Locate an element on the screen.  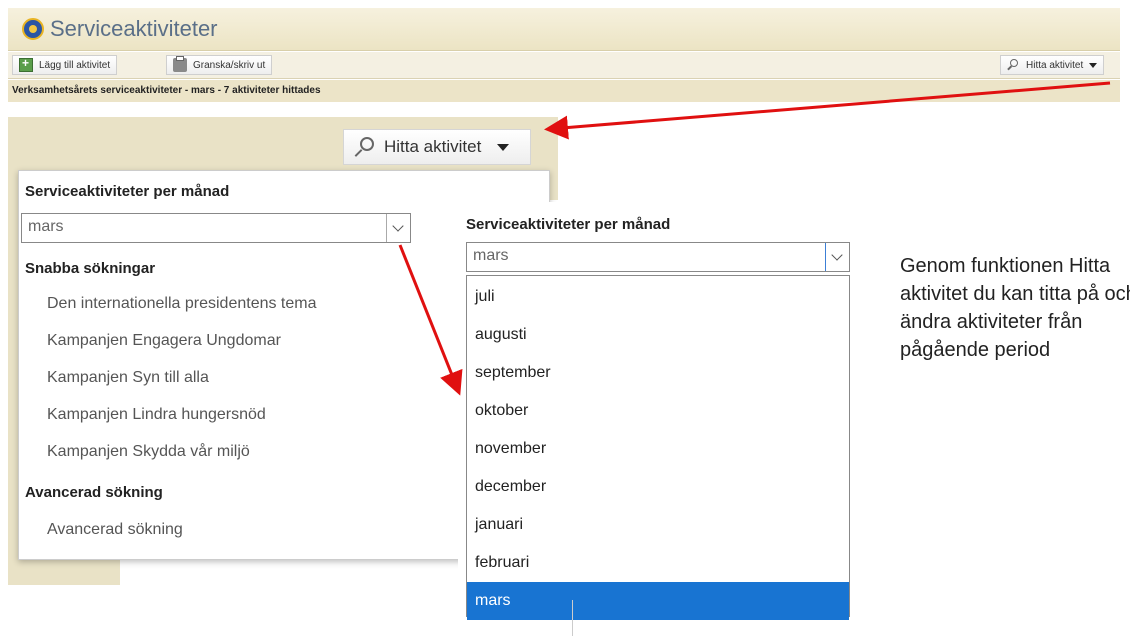
find-activity-button: Hitta aktivitet is located at coordinates (437, 147).